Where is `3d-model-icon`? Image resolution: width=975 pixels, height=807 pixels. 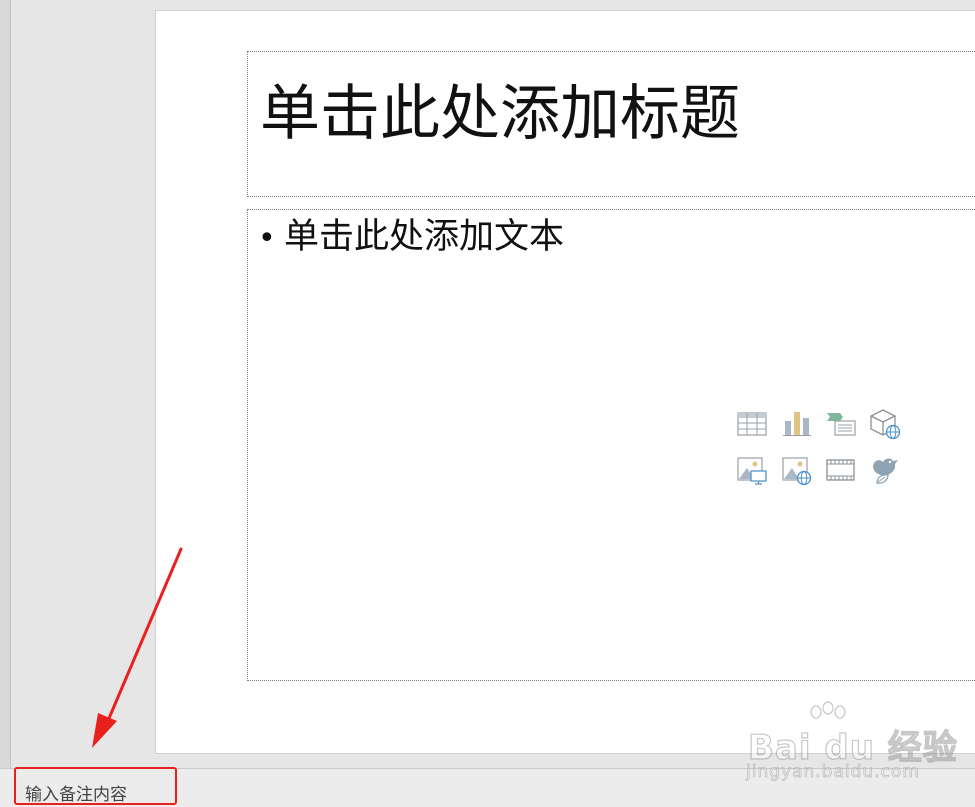
3d-model-icon is located at coordinates (885, 424).